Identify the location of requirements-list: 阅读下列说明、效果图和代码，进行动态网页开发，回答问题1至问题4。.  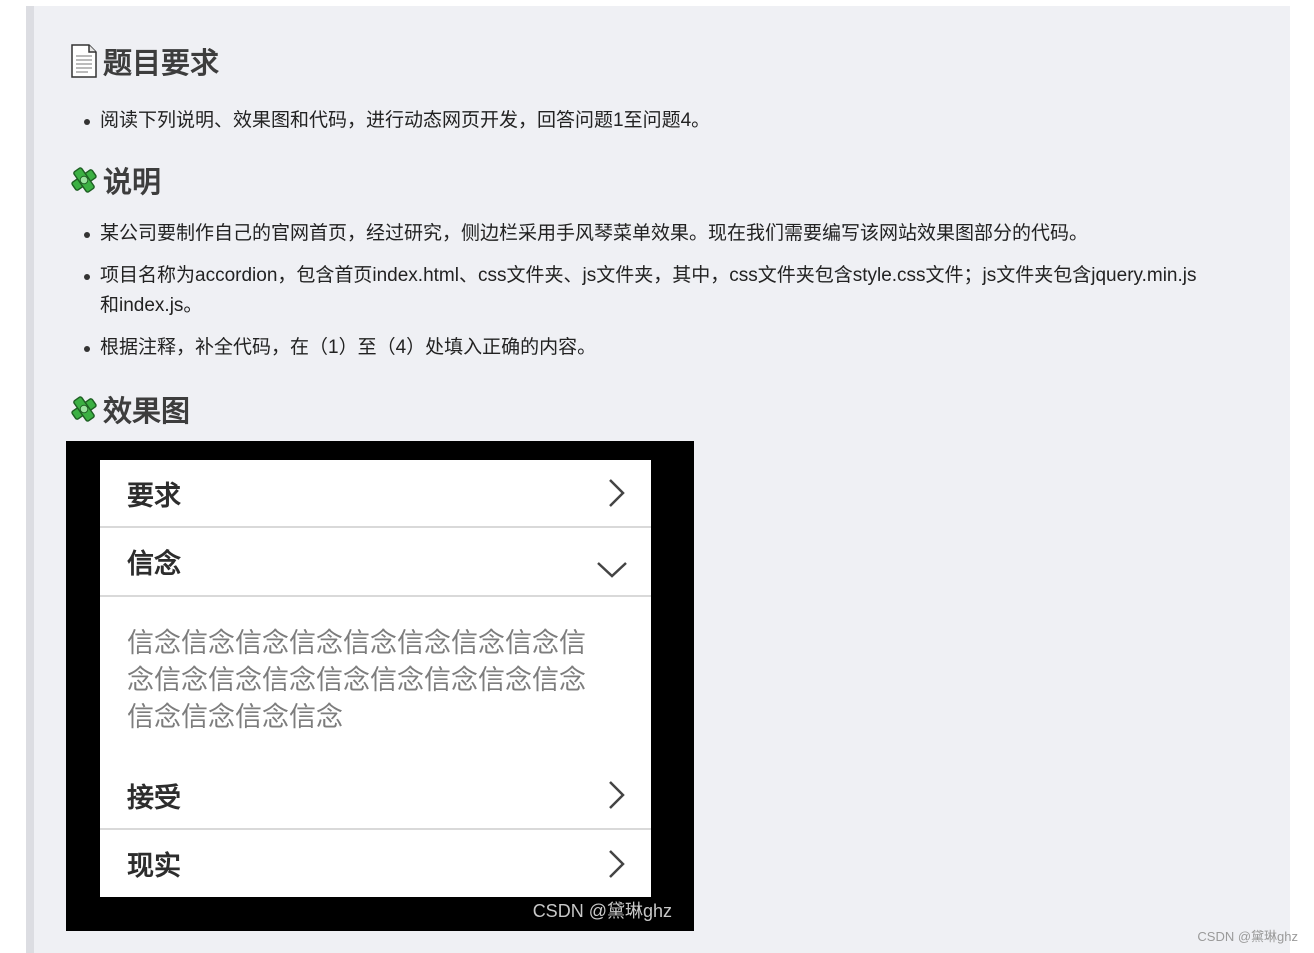
(649, 121).